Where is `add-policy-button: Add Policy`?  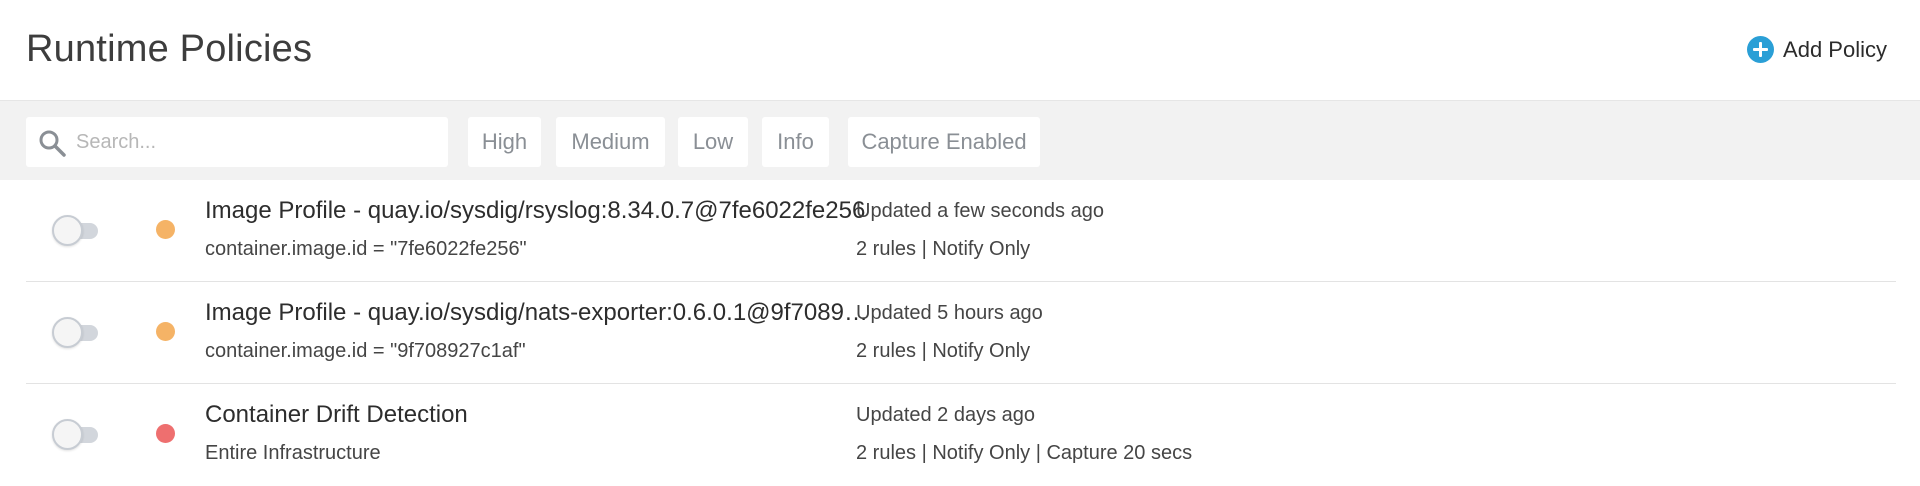
add-policy-button: Add Policy is located at coordinates (1817, 49).